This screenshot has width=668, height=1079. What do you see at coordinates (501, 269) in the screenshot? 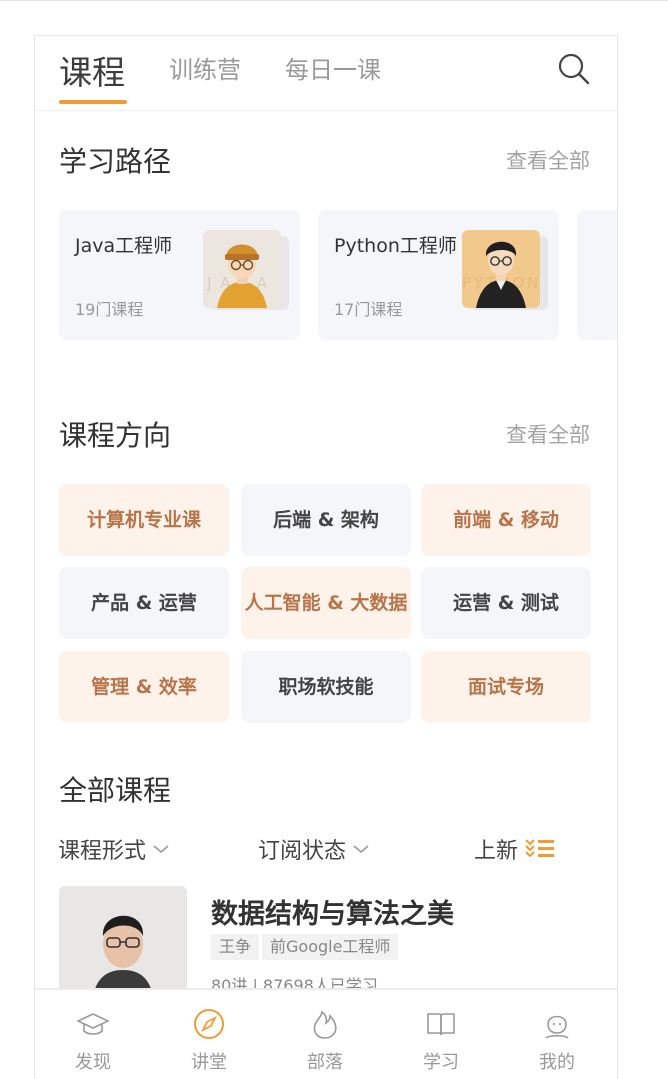
I see `python-avatar-illustration: PYTHON` at bounding box center [501, 269].